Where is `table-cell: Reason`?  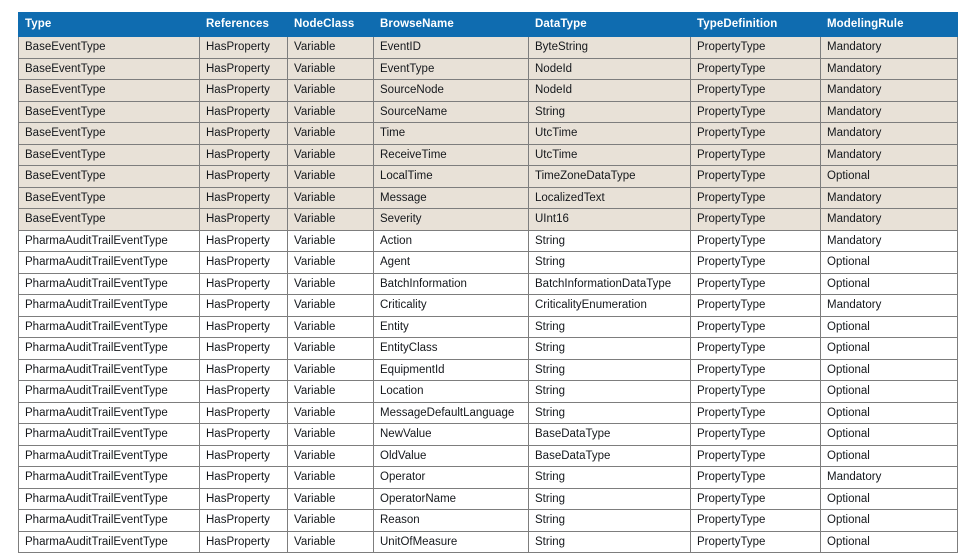
table-cell: Reason is located at coordinates (451, 520).